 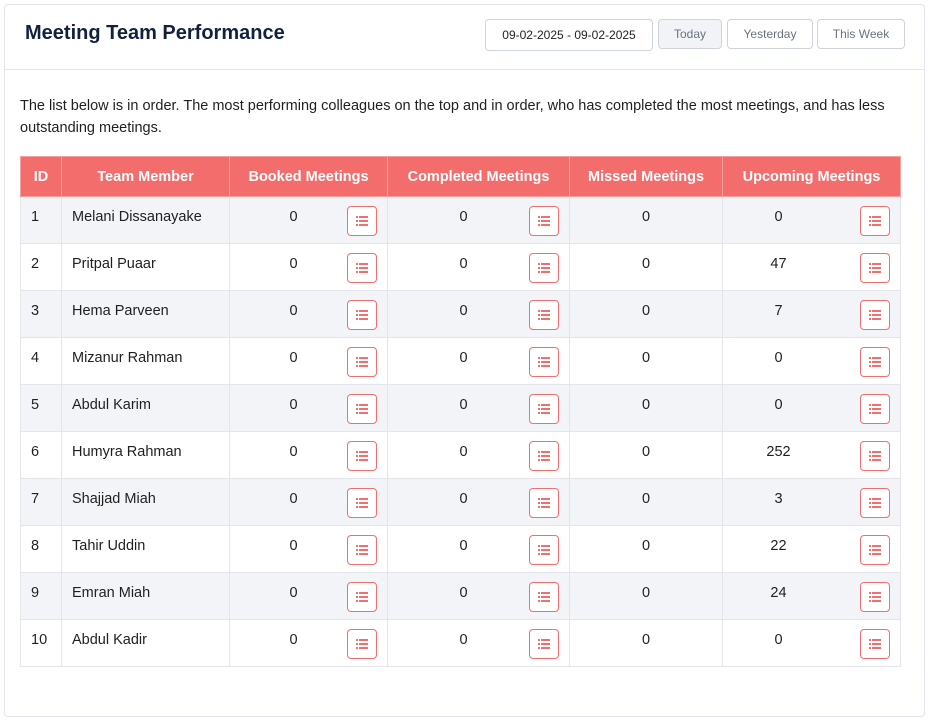 What do you see at coordinates (145, 455) in the screenshot?
I see `team-member-name: Humyra Rahman` at bounding box center [145, 455].